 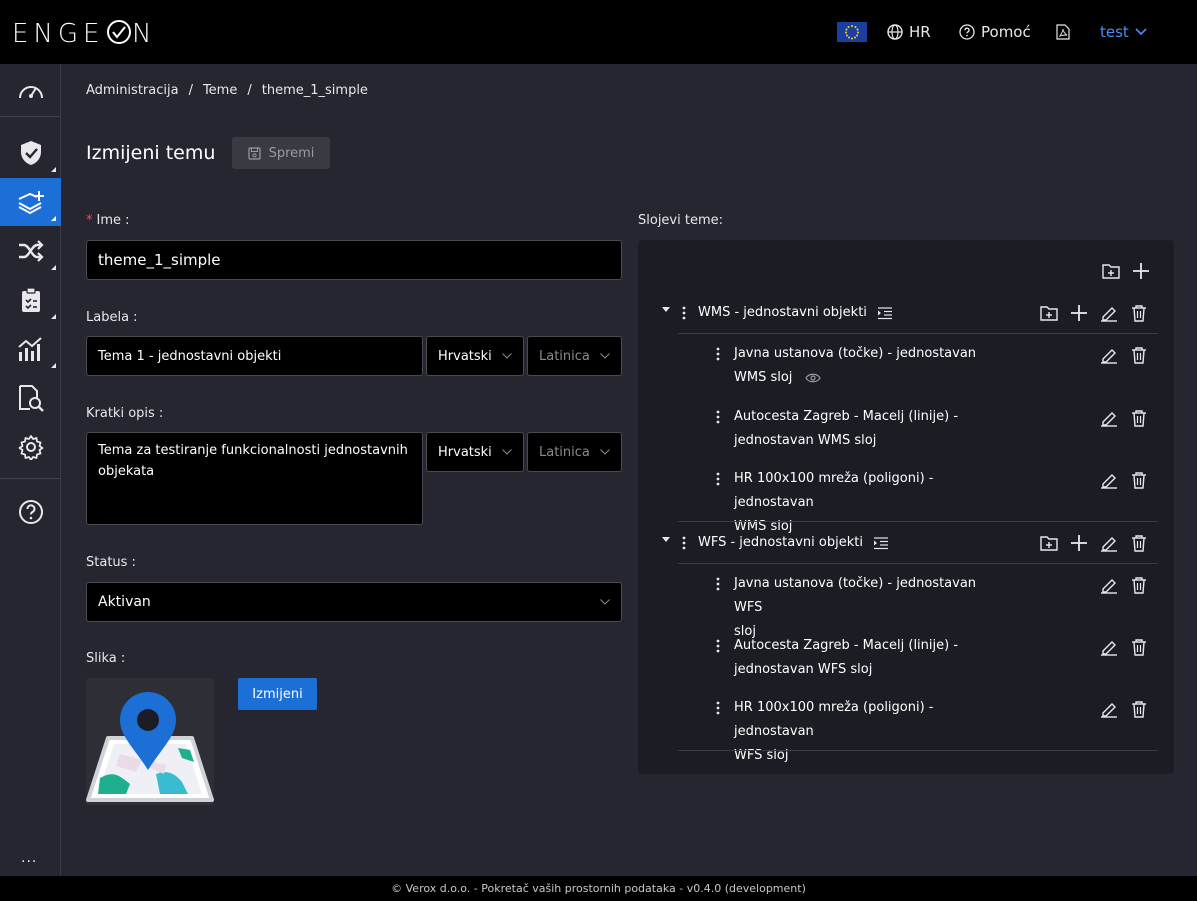 I want to click on chart-bars-icon, so click(x=29, y=349).